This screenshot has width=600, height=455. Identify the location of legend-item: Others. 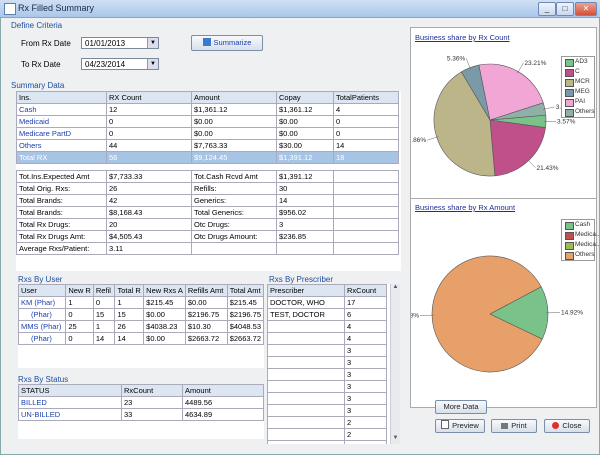
(578, 112).